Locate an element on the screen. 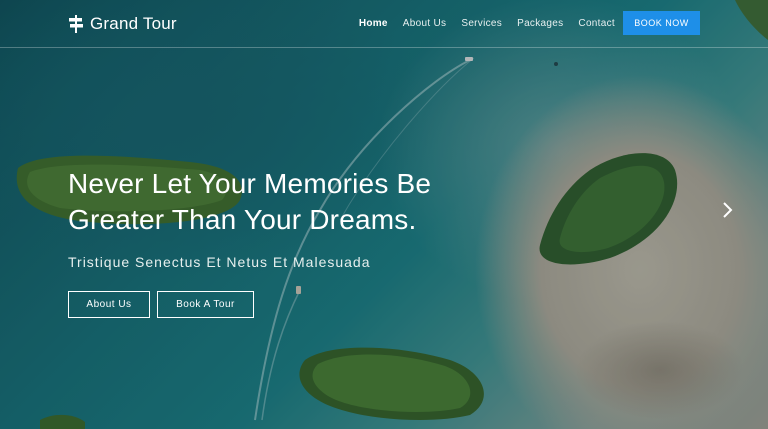 Image resolution: width=768 pixels, height=429 pixels. nav-item-packages: Packages is located at coordinates (540, 23).